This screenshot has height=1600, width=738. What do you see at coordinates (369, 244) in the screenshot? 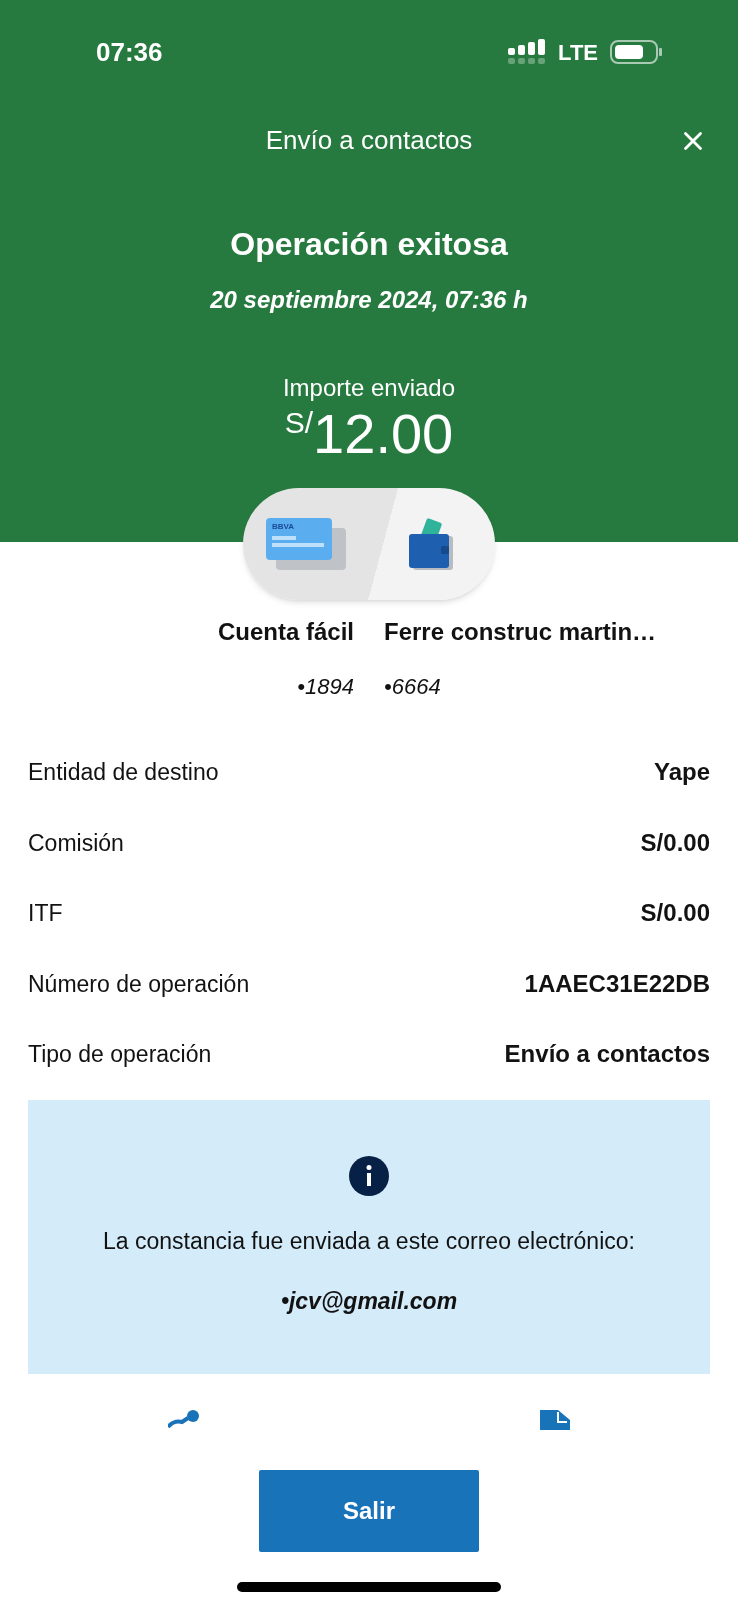
I see `result-title: Operación exitosa` at bounding box center [369, 244].